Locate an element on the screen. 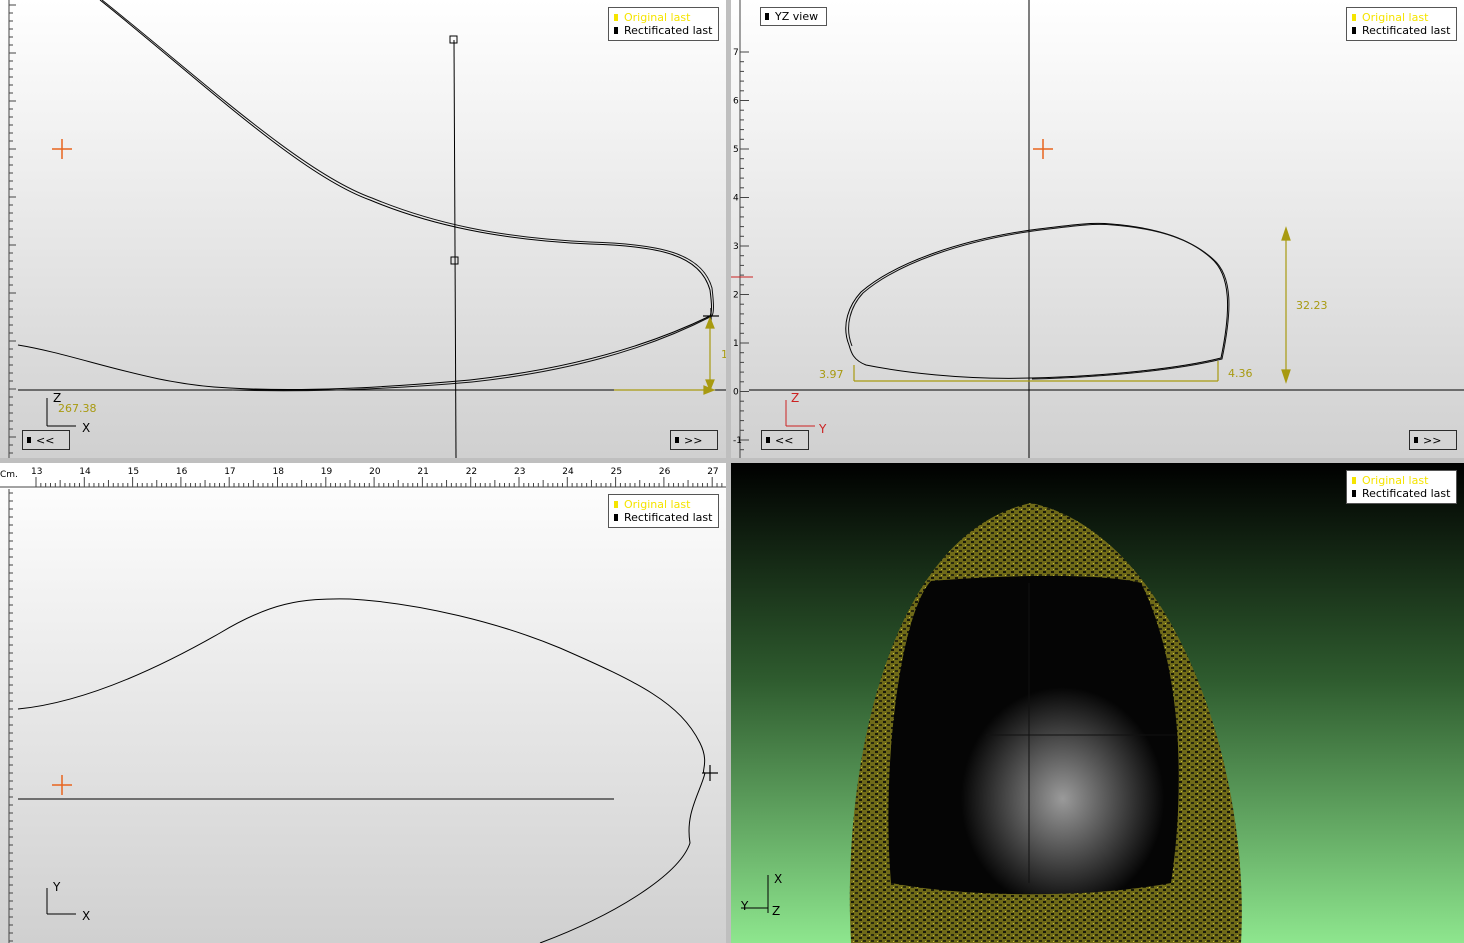 This screenshot has width=1464, height=943. view-title-badge: YZ view is located at coordinates (794, 16).